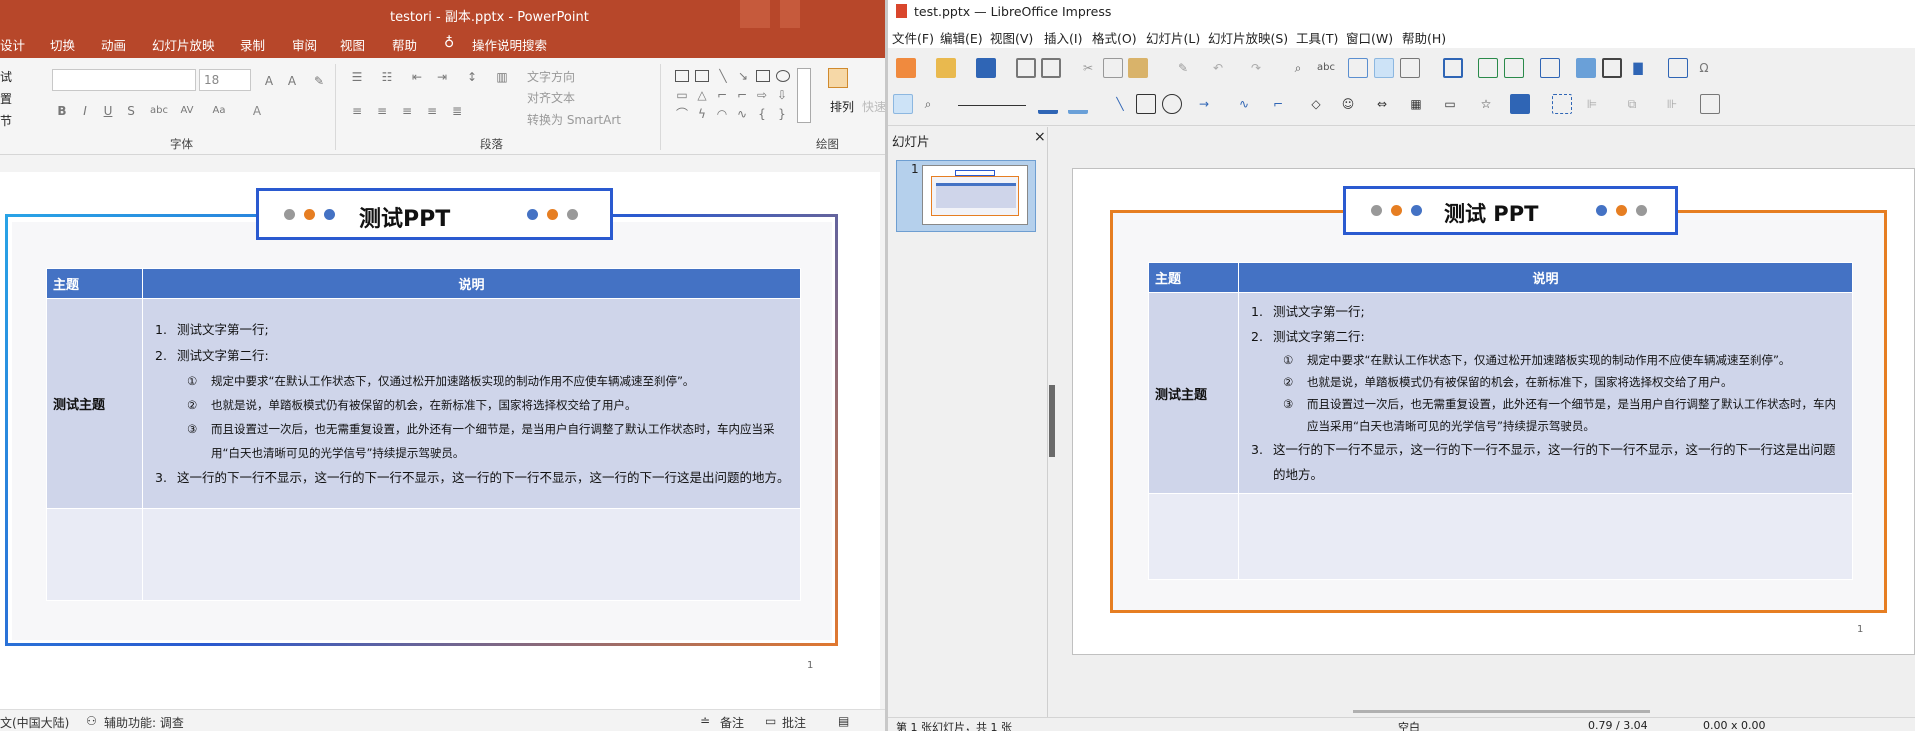  Describe the element at coordinates (794, 722) in the screenshot. I see `comments-button: 批注` at that location.